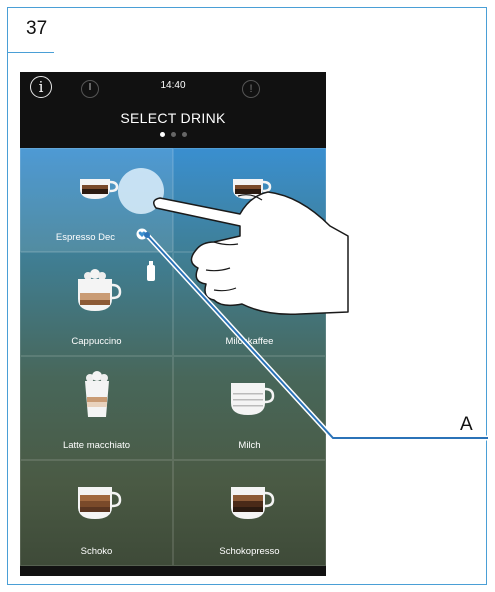 This screenshot has height=592, width=495. What do you see at coordinates (466, 424) in the screenshot?
I see `callout-label: A` at bounding box center [466, 424].